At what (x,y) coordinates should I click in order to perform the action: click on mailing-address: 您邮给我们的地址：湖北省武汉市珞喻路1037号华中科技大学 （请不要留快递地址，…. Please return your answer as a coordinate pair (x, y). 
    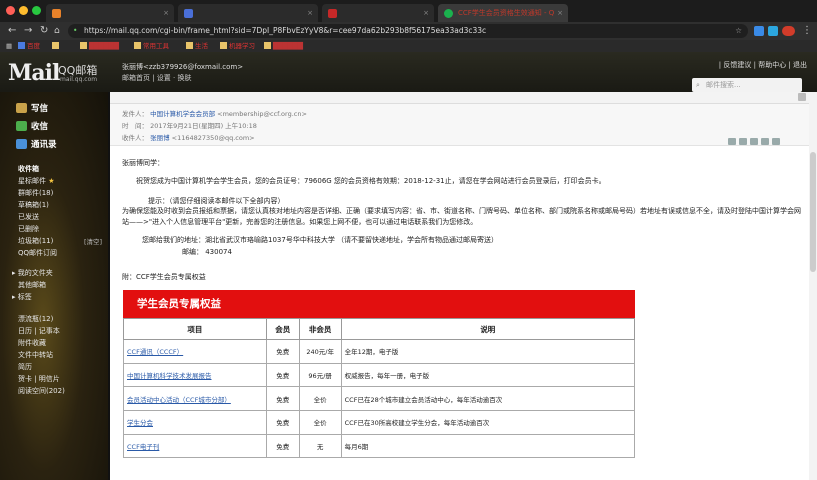
    Looking at the image, I should click on (320, 240).